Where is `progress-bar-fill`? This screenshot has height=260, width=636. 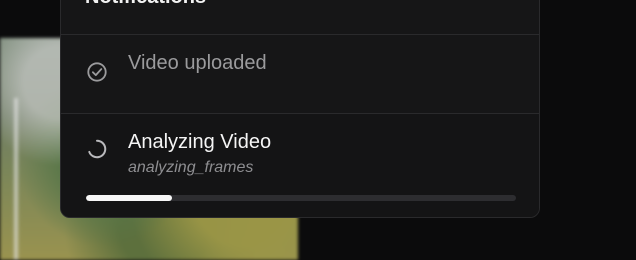
progress-bar-fill is located at coordinates (129, 198).